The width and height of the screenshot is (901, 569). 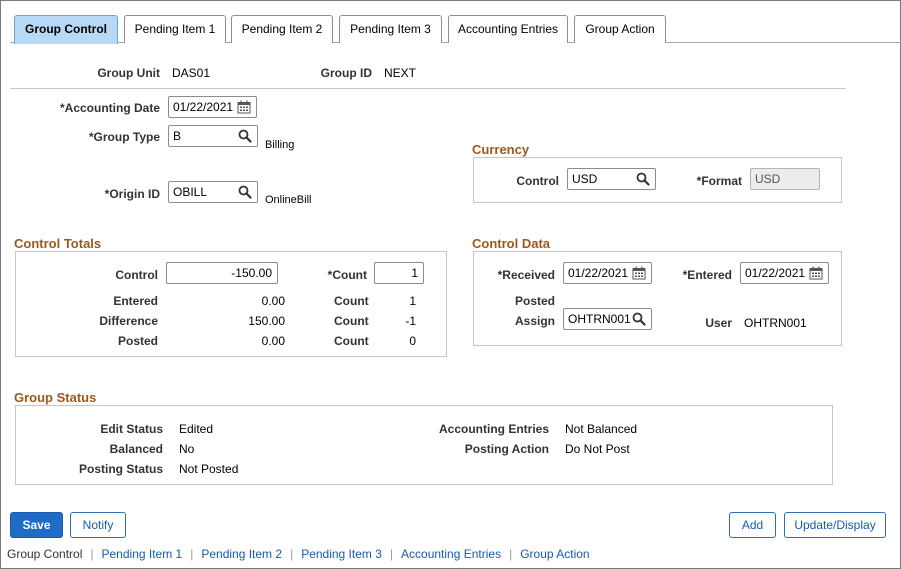 I want to click on received-date-input: 01/22/2021, so click(x=607, y=273).